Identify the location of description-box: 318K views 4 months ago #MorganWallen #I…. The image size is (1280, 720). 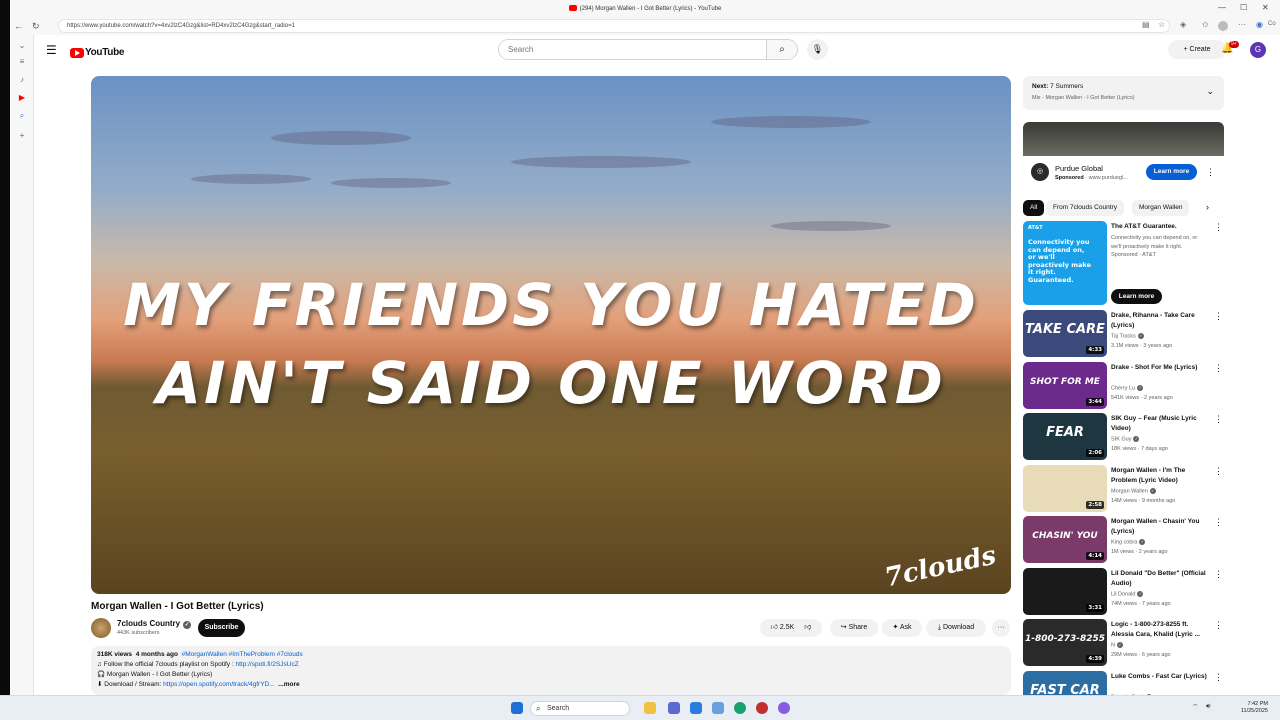
(551, 670).